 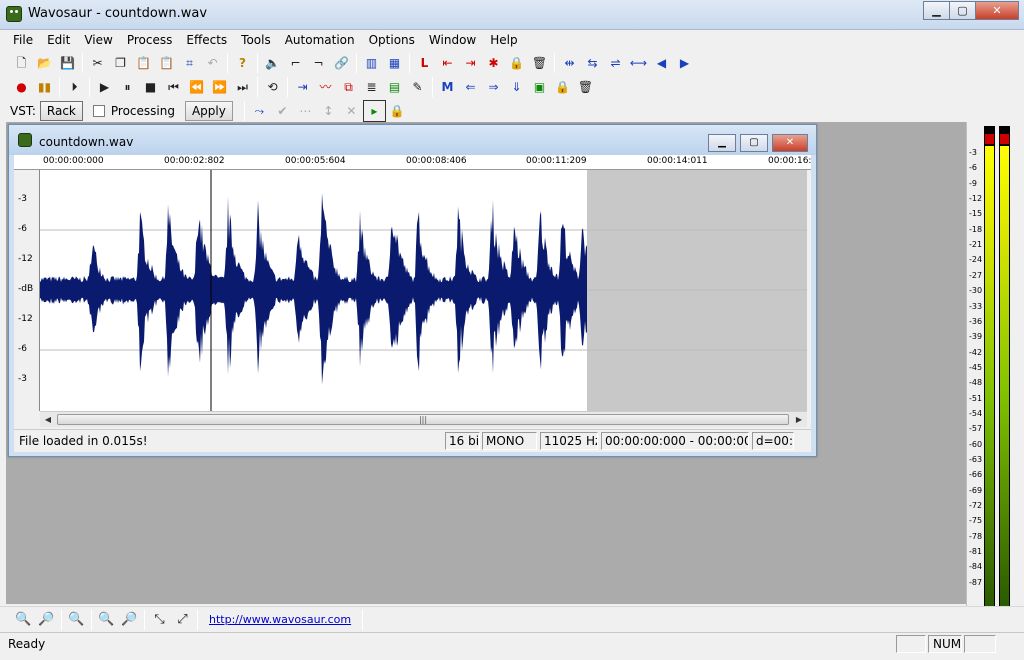 What do you see at coordinates (196, 87) in the screenshot?
I see `rewind-icon: ⏪` at bounding box center [196, 87].